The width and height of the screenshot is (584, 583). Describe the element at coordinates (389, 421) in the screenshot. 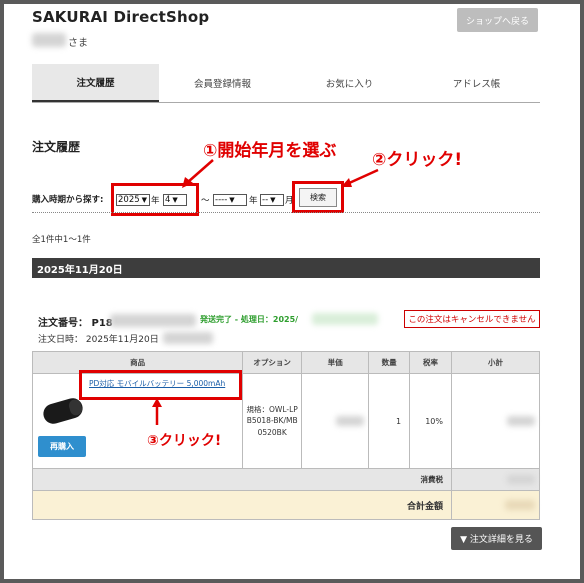

I see `quantity-cell: 1` at that location.